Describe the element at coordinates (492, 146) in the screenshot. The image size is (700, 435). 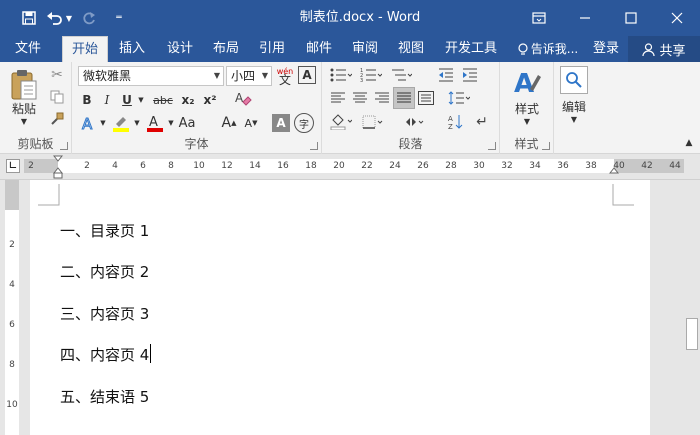
I see `paragraph-launcher-icon` at that location.